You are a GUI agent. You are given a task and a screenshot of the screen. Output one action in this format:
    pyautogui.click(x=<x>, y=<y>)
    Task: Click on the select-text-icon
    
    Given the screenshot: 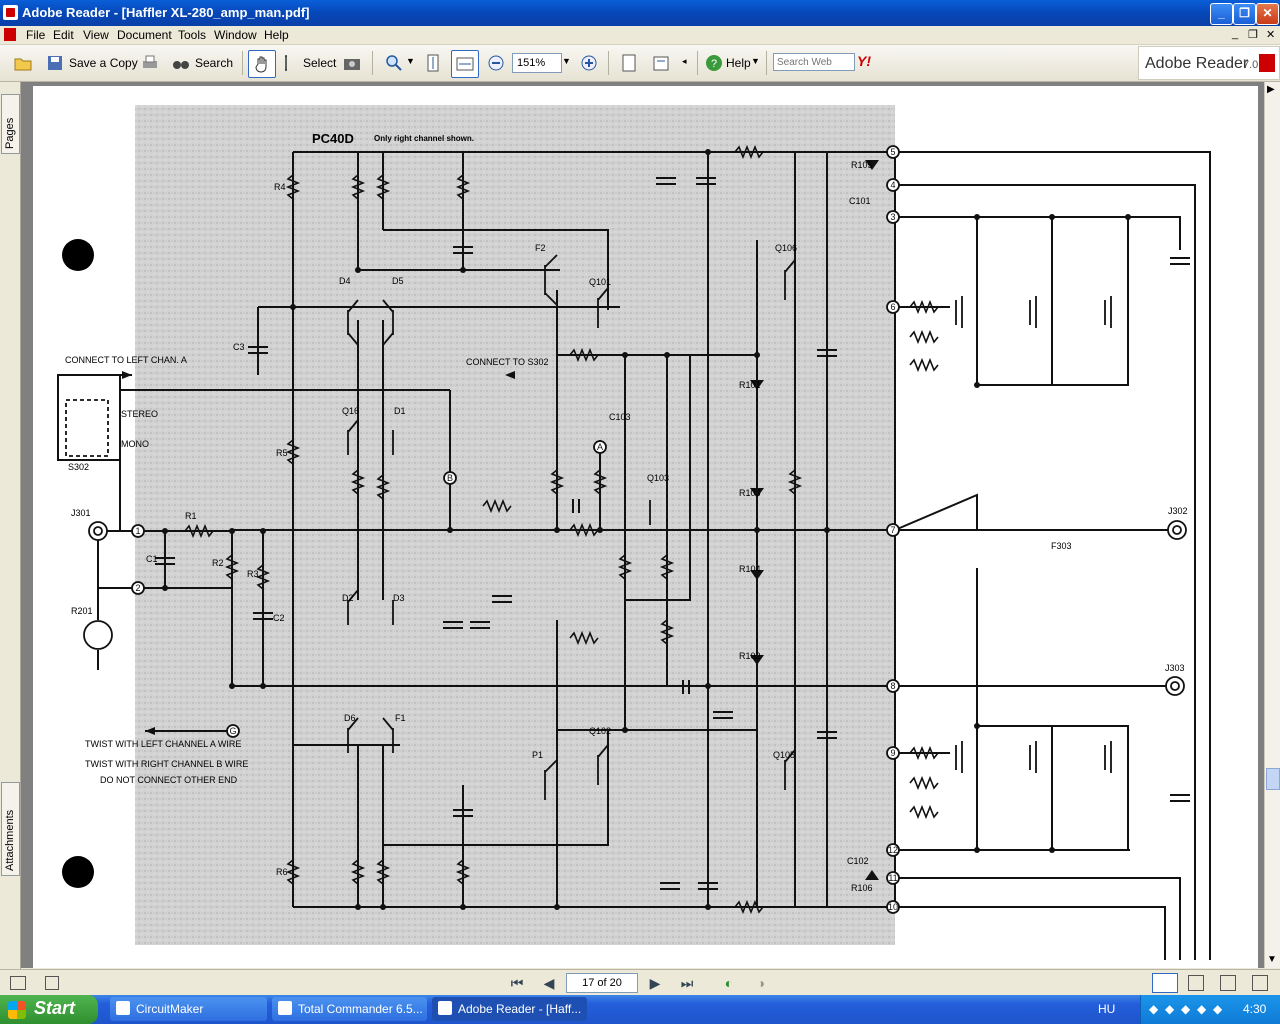 What is the action you would take?
    pyautogui.click(x=289, y=63)
    